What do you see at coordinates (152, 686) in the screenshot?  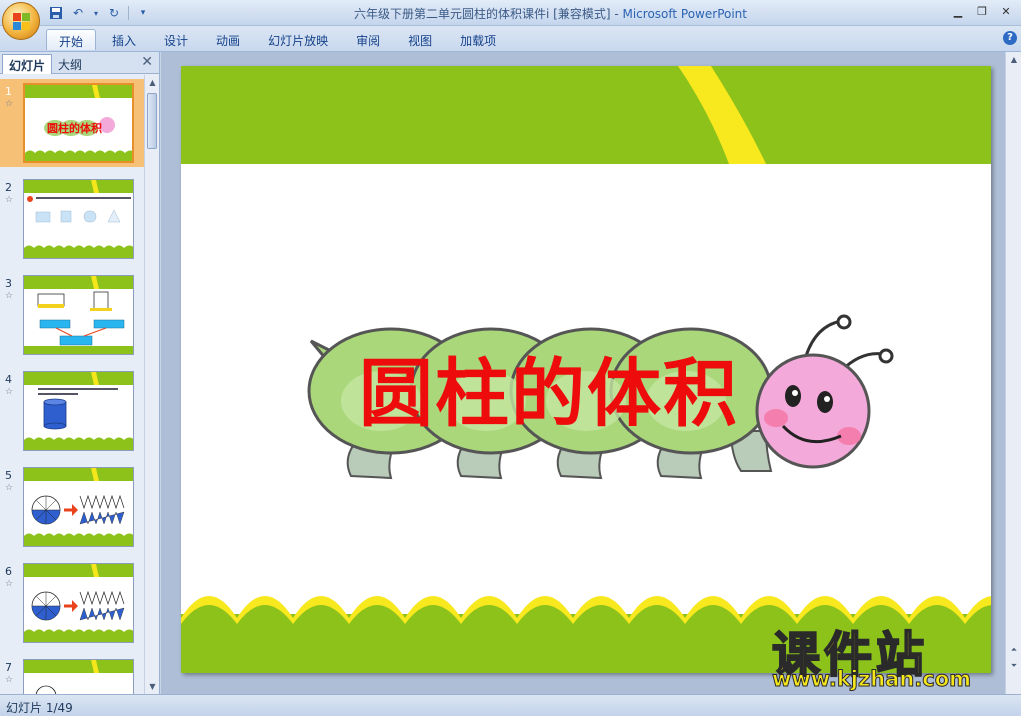 I see `scroll-down-icon: ▼` at bounding box center [152, 686].